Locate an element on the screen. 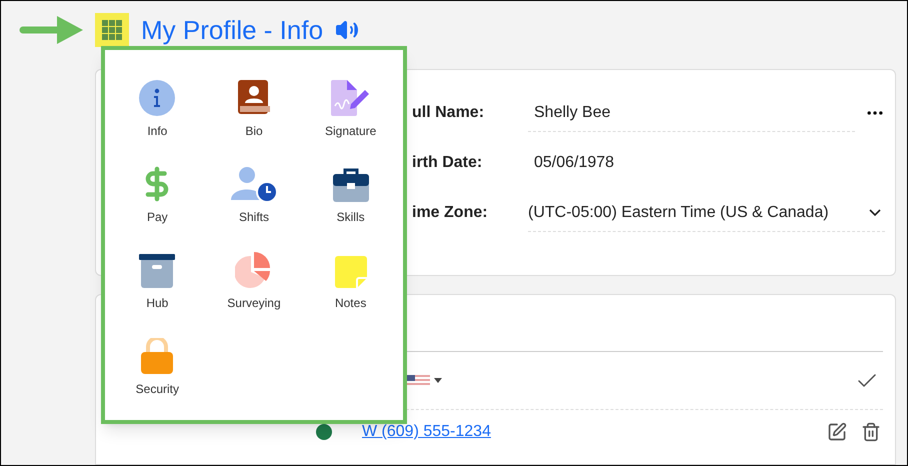  app-menu-item: Info is located at coordinates (157, 108).